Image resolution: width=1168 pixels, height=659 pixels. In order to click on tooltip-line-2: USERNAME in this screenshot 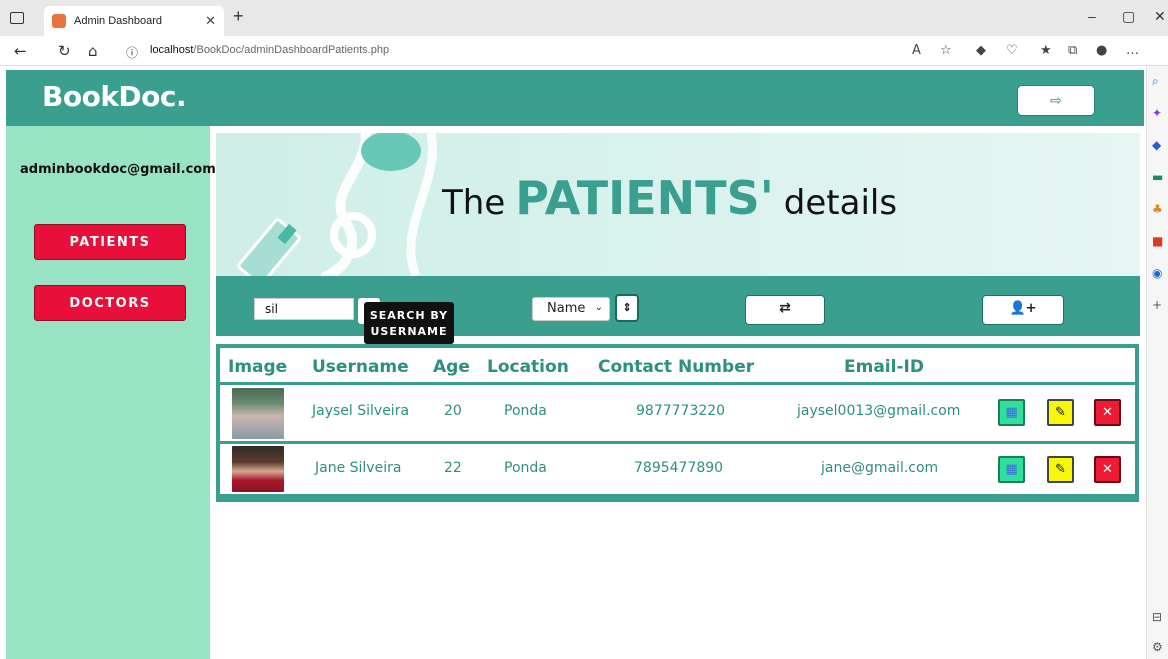, I will do `click(409, 331)`.